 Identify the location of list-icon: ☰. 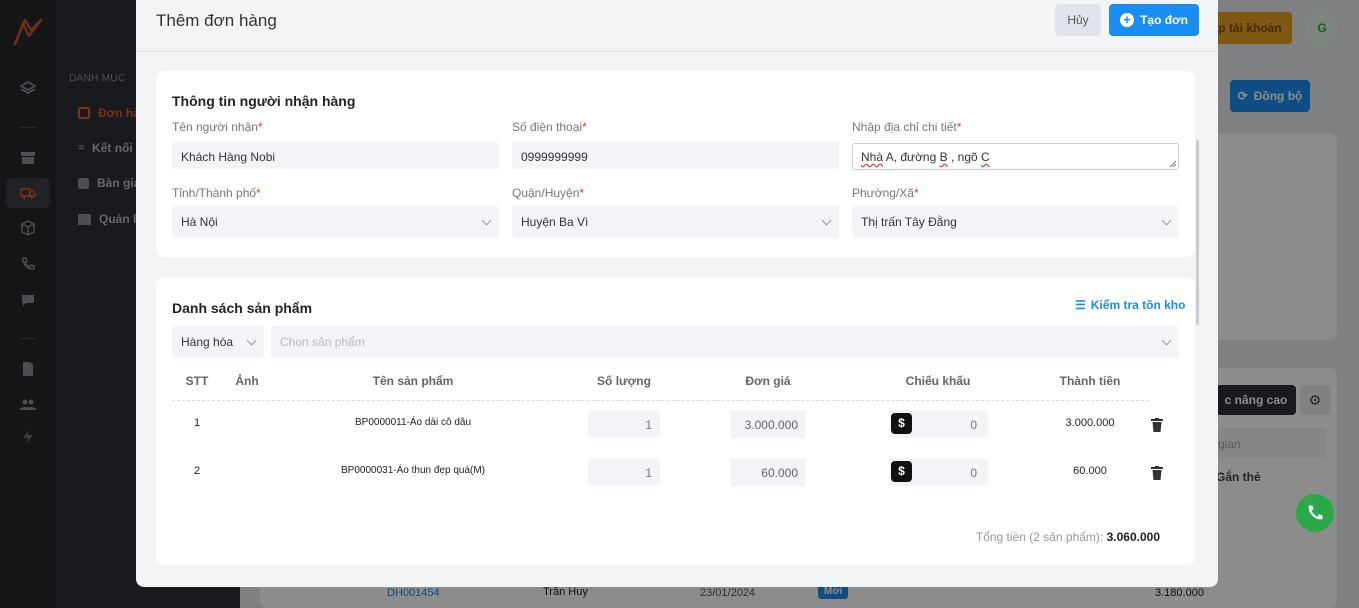
(1080, 305).